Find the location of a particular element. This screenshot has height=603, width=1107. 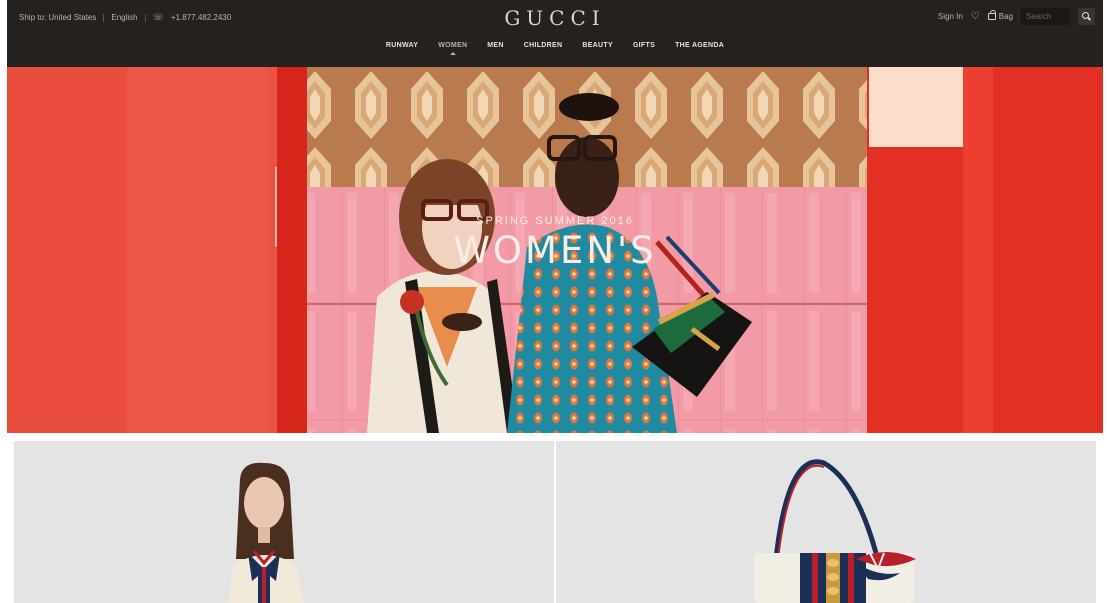

hero-text: SPRING SUMMER 2016 WOMEN'S is located at coordinates (555, 243).